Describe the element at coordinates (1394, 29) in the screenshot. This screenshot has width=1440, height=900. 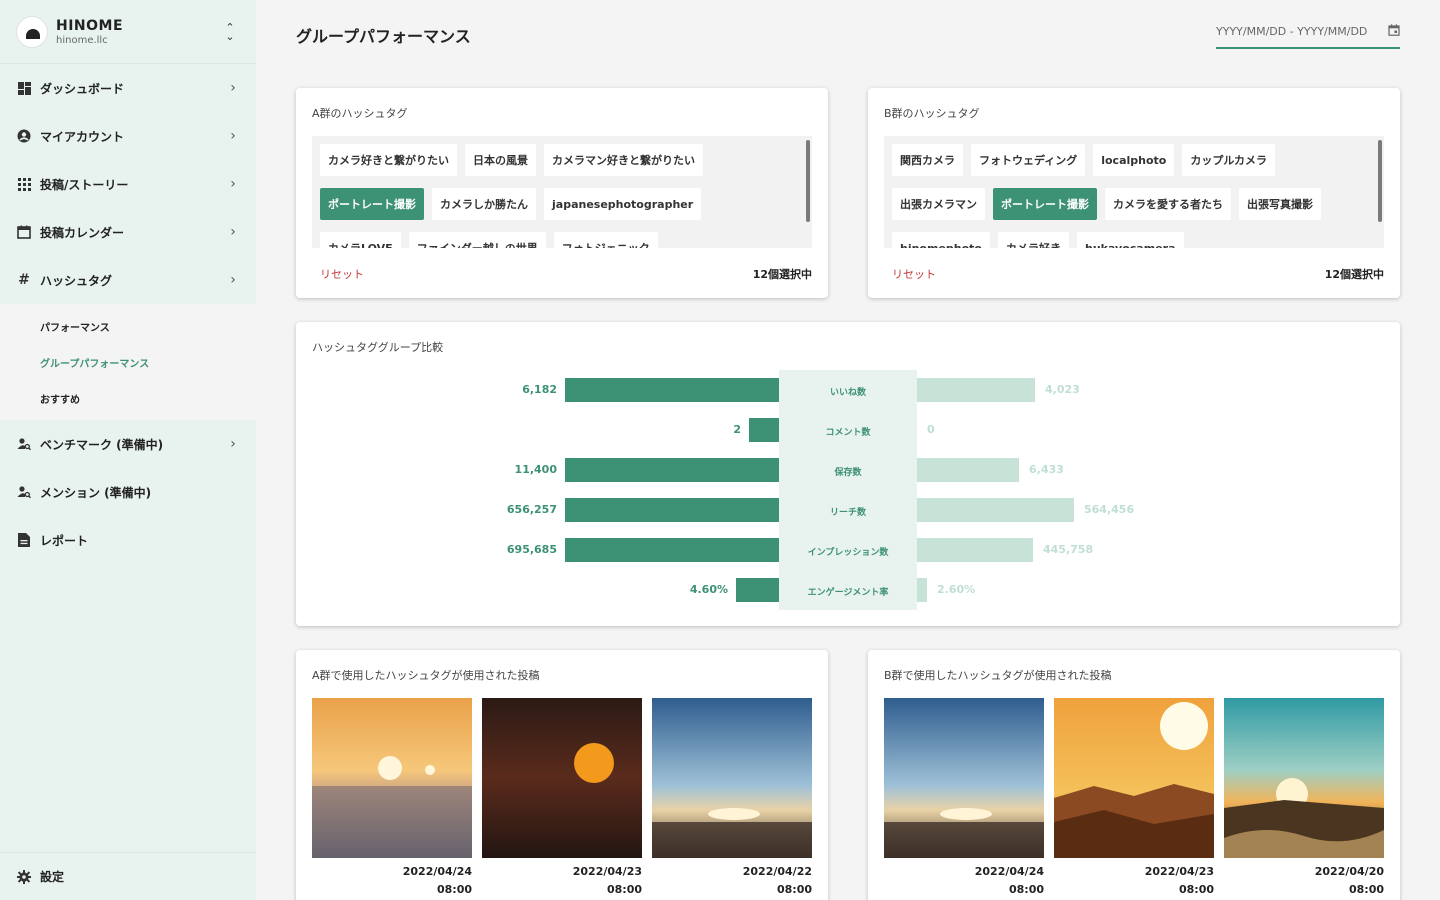
I see `calendar-icon` at that location.